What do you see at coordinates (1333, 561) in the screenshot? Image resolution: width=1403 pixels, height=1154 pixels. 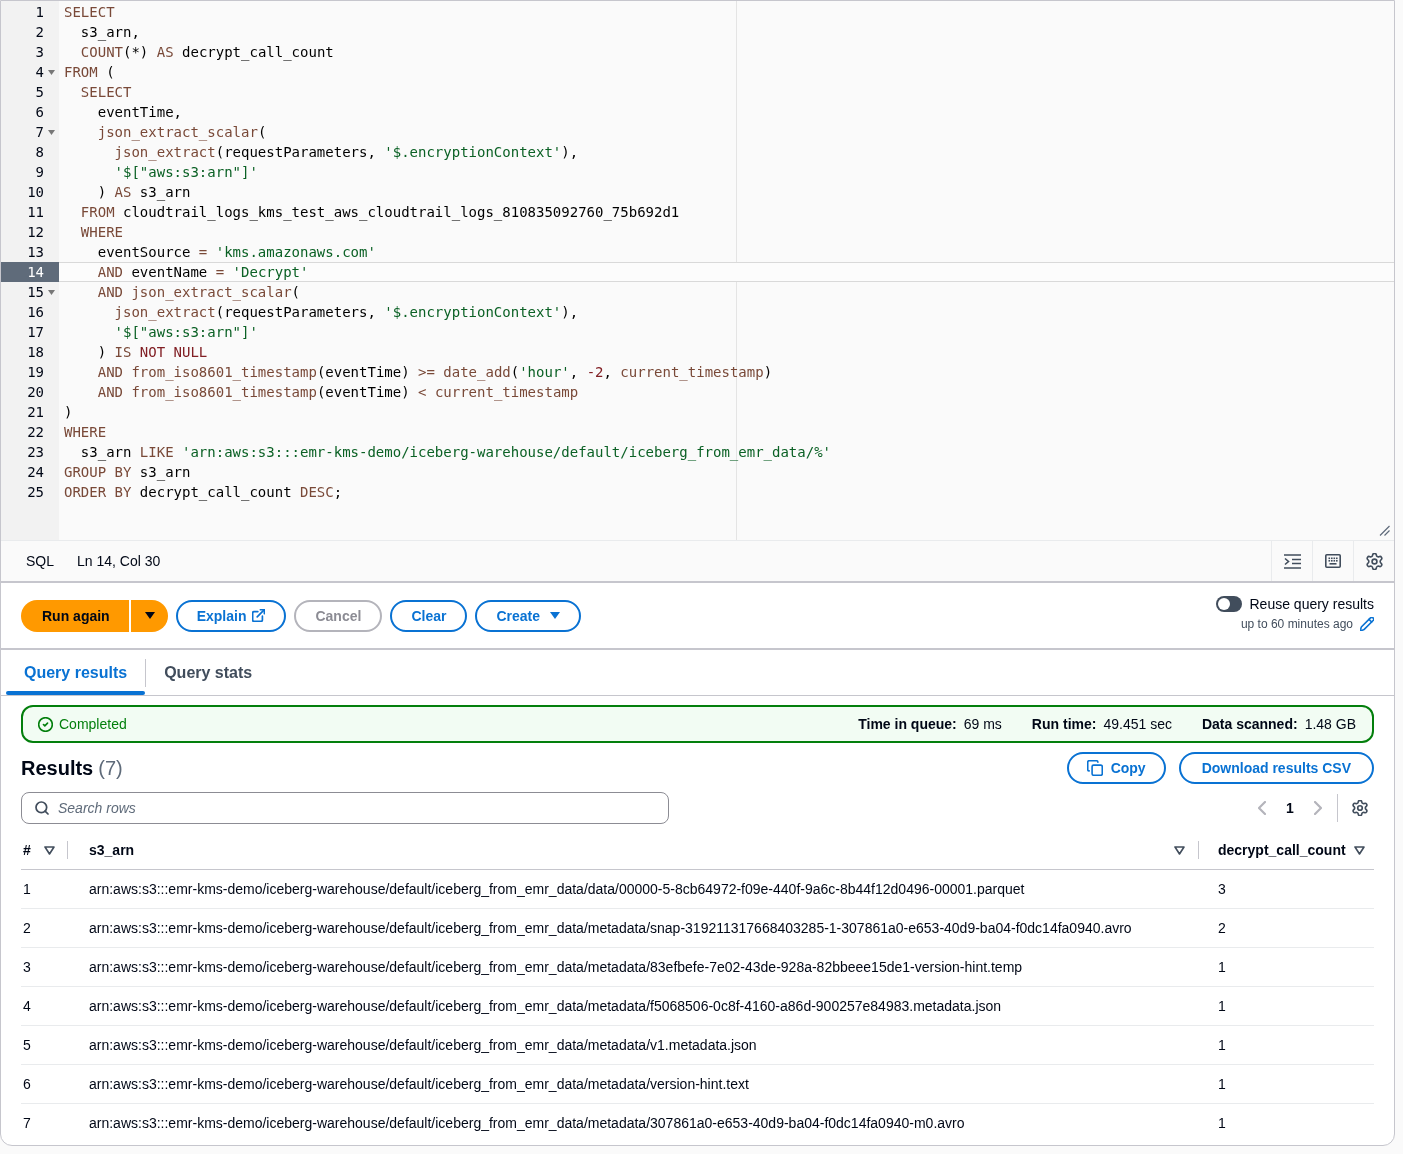 I see `keyboard-icon` at bounding box center [1333, 561].